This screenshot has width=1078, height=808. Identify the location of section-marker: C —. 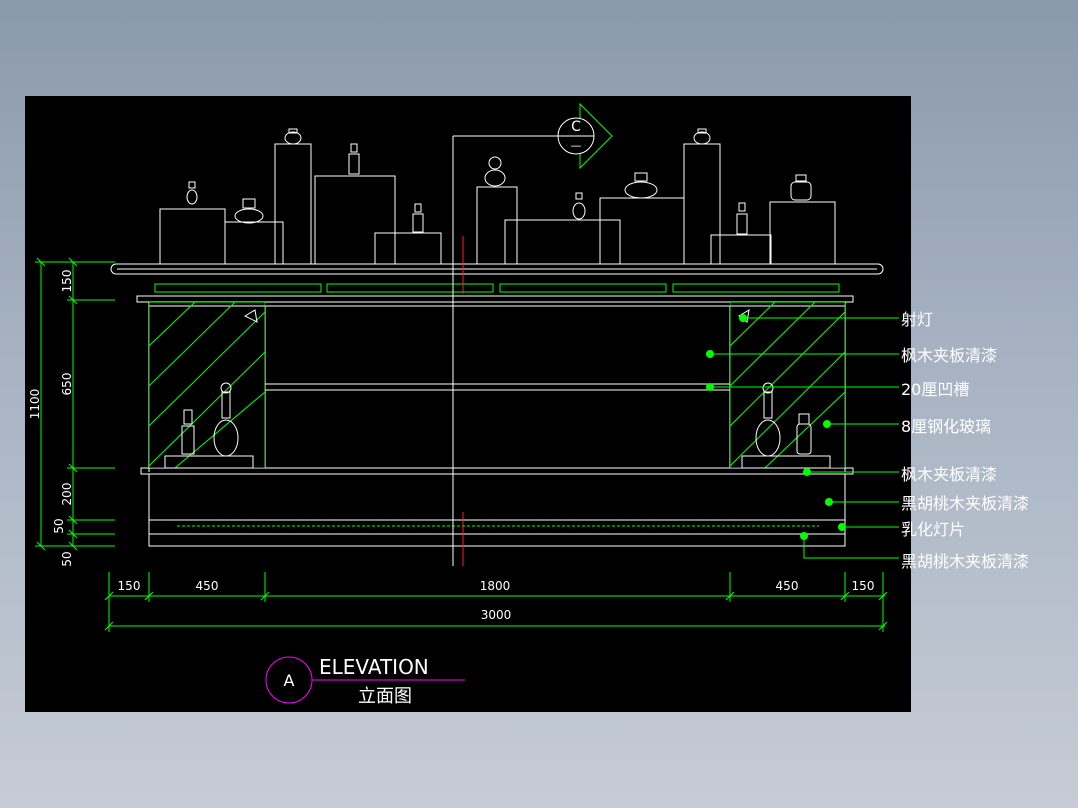
(533, 136).